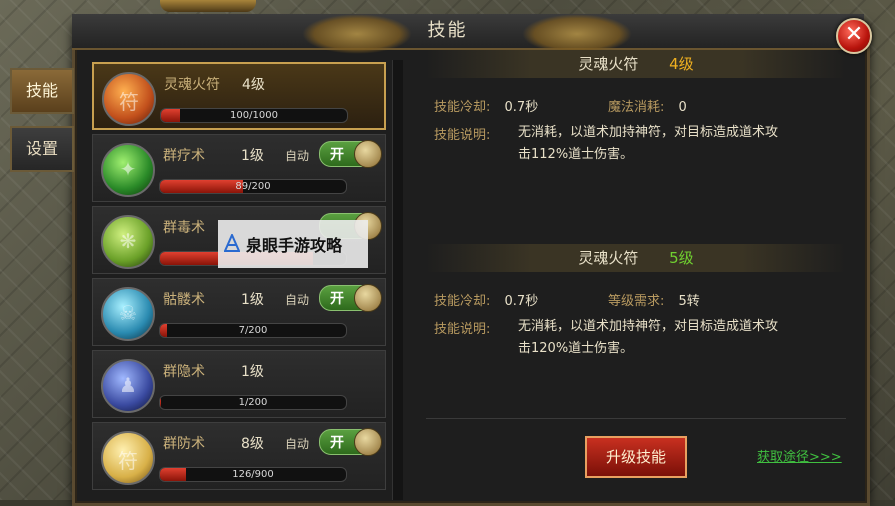 The image size is (895, 506). Describe the element at coordinates (128, 242) in the screenshot. I see `poison-icon: ❋` at that location.